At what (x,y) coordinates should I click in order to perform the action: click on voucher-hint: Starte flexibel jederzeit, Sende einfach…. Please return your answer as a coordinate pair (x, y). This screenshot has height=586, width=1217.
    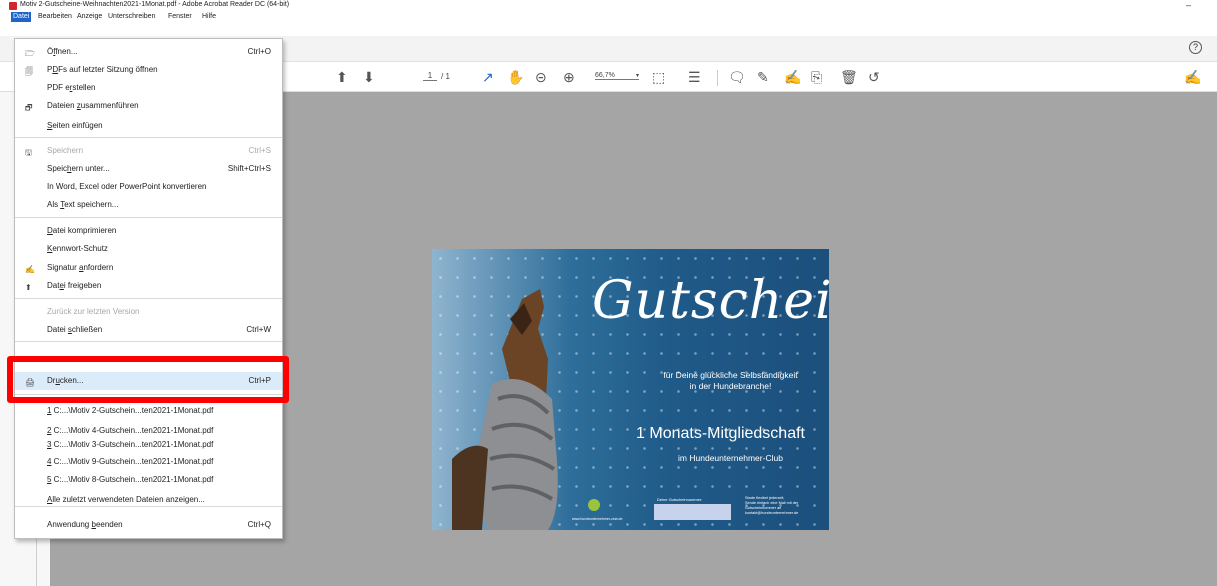
    Looking at the image, I should click on (785, 506).